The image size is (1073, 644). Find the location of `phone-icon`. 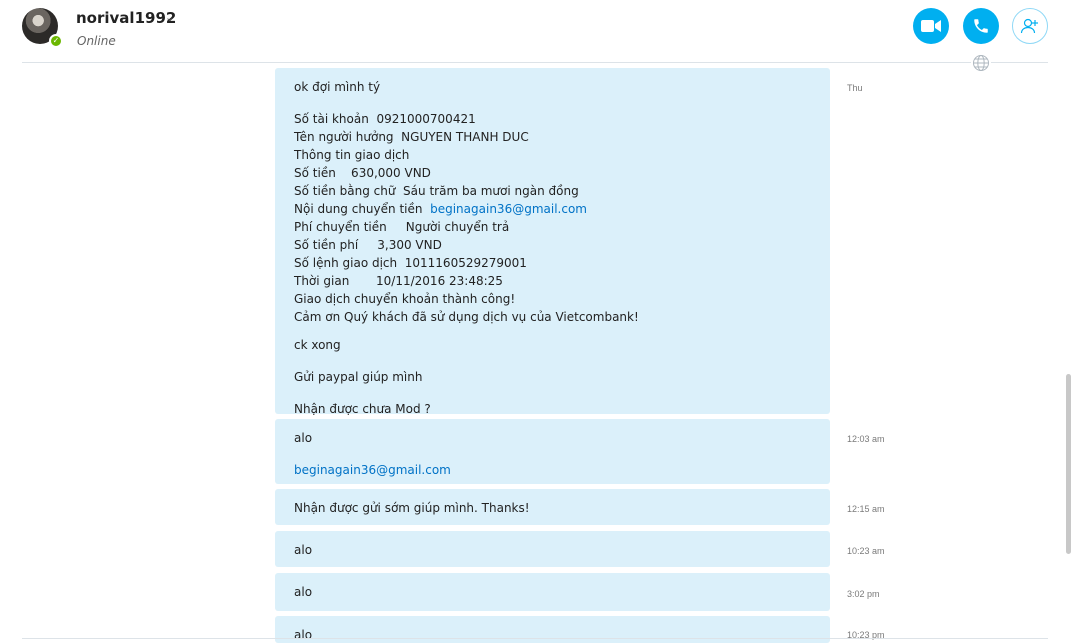

phone-icon is located at coordinates (981, 26).